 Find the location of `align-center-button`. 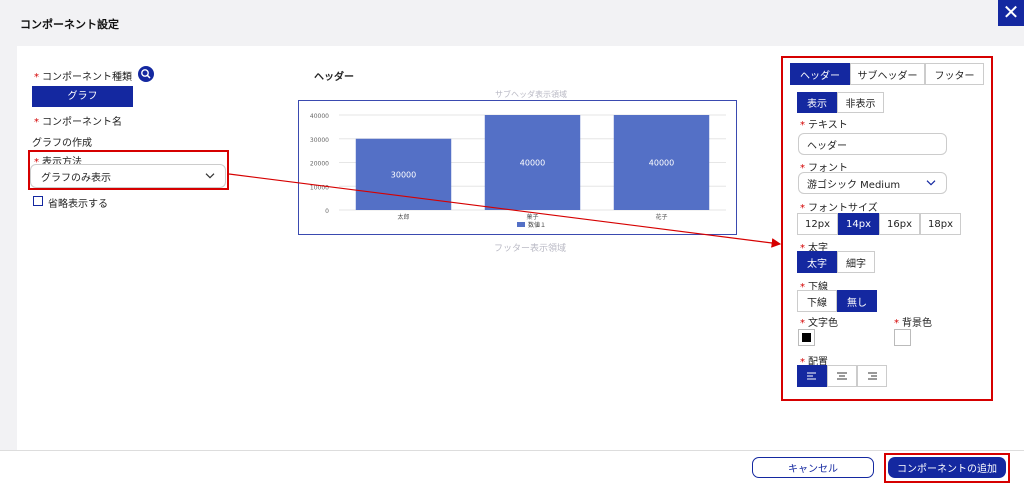

align-center-button is located at coordinates (842, 376).